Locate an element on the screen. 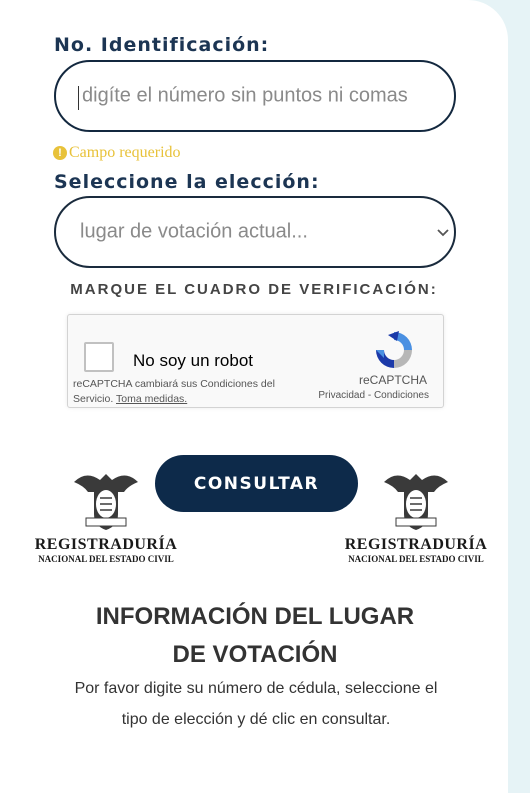 The width and height of the screenshot is (530, 793). recaptcha-logo-icon is located at coordinates (394, 349).